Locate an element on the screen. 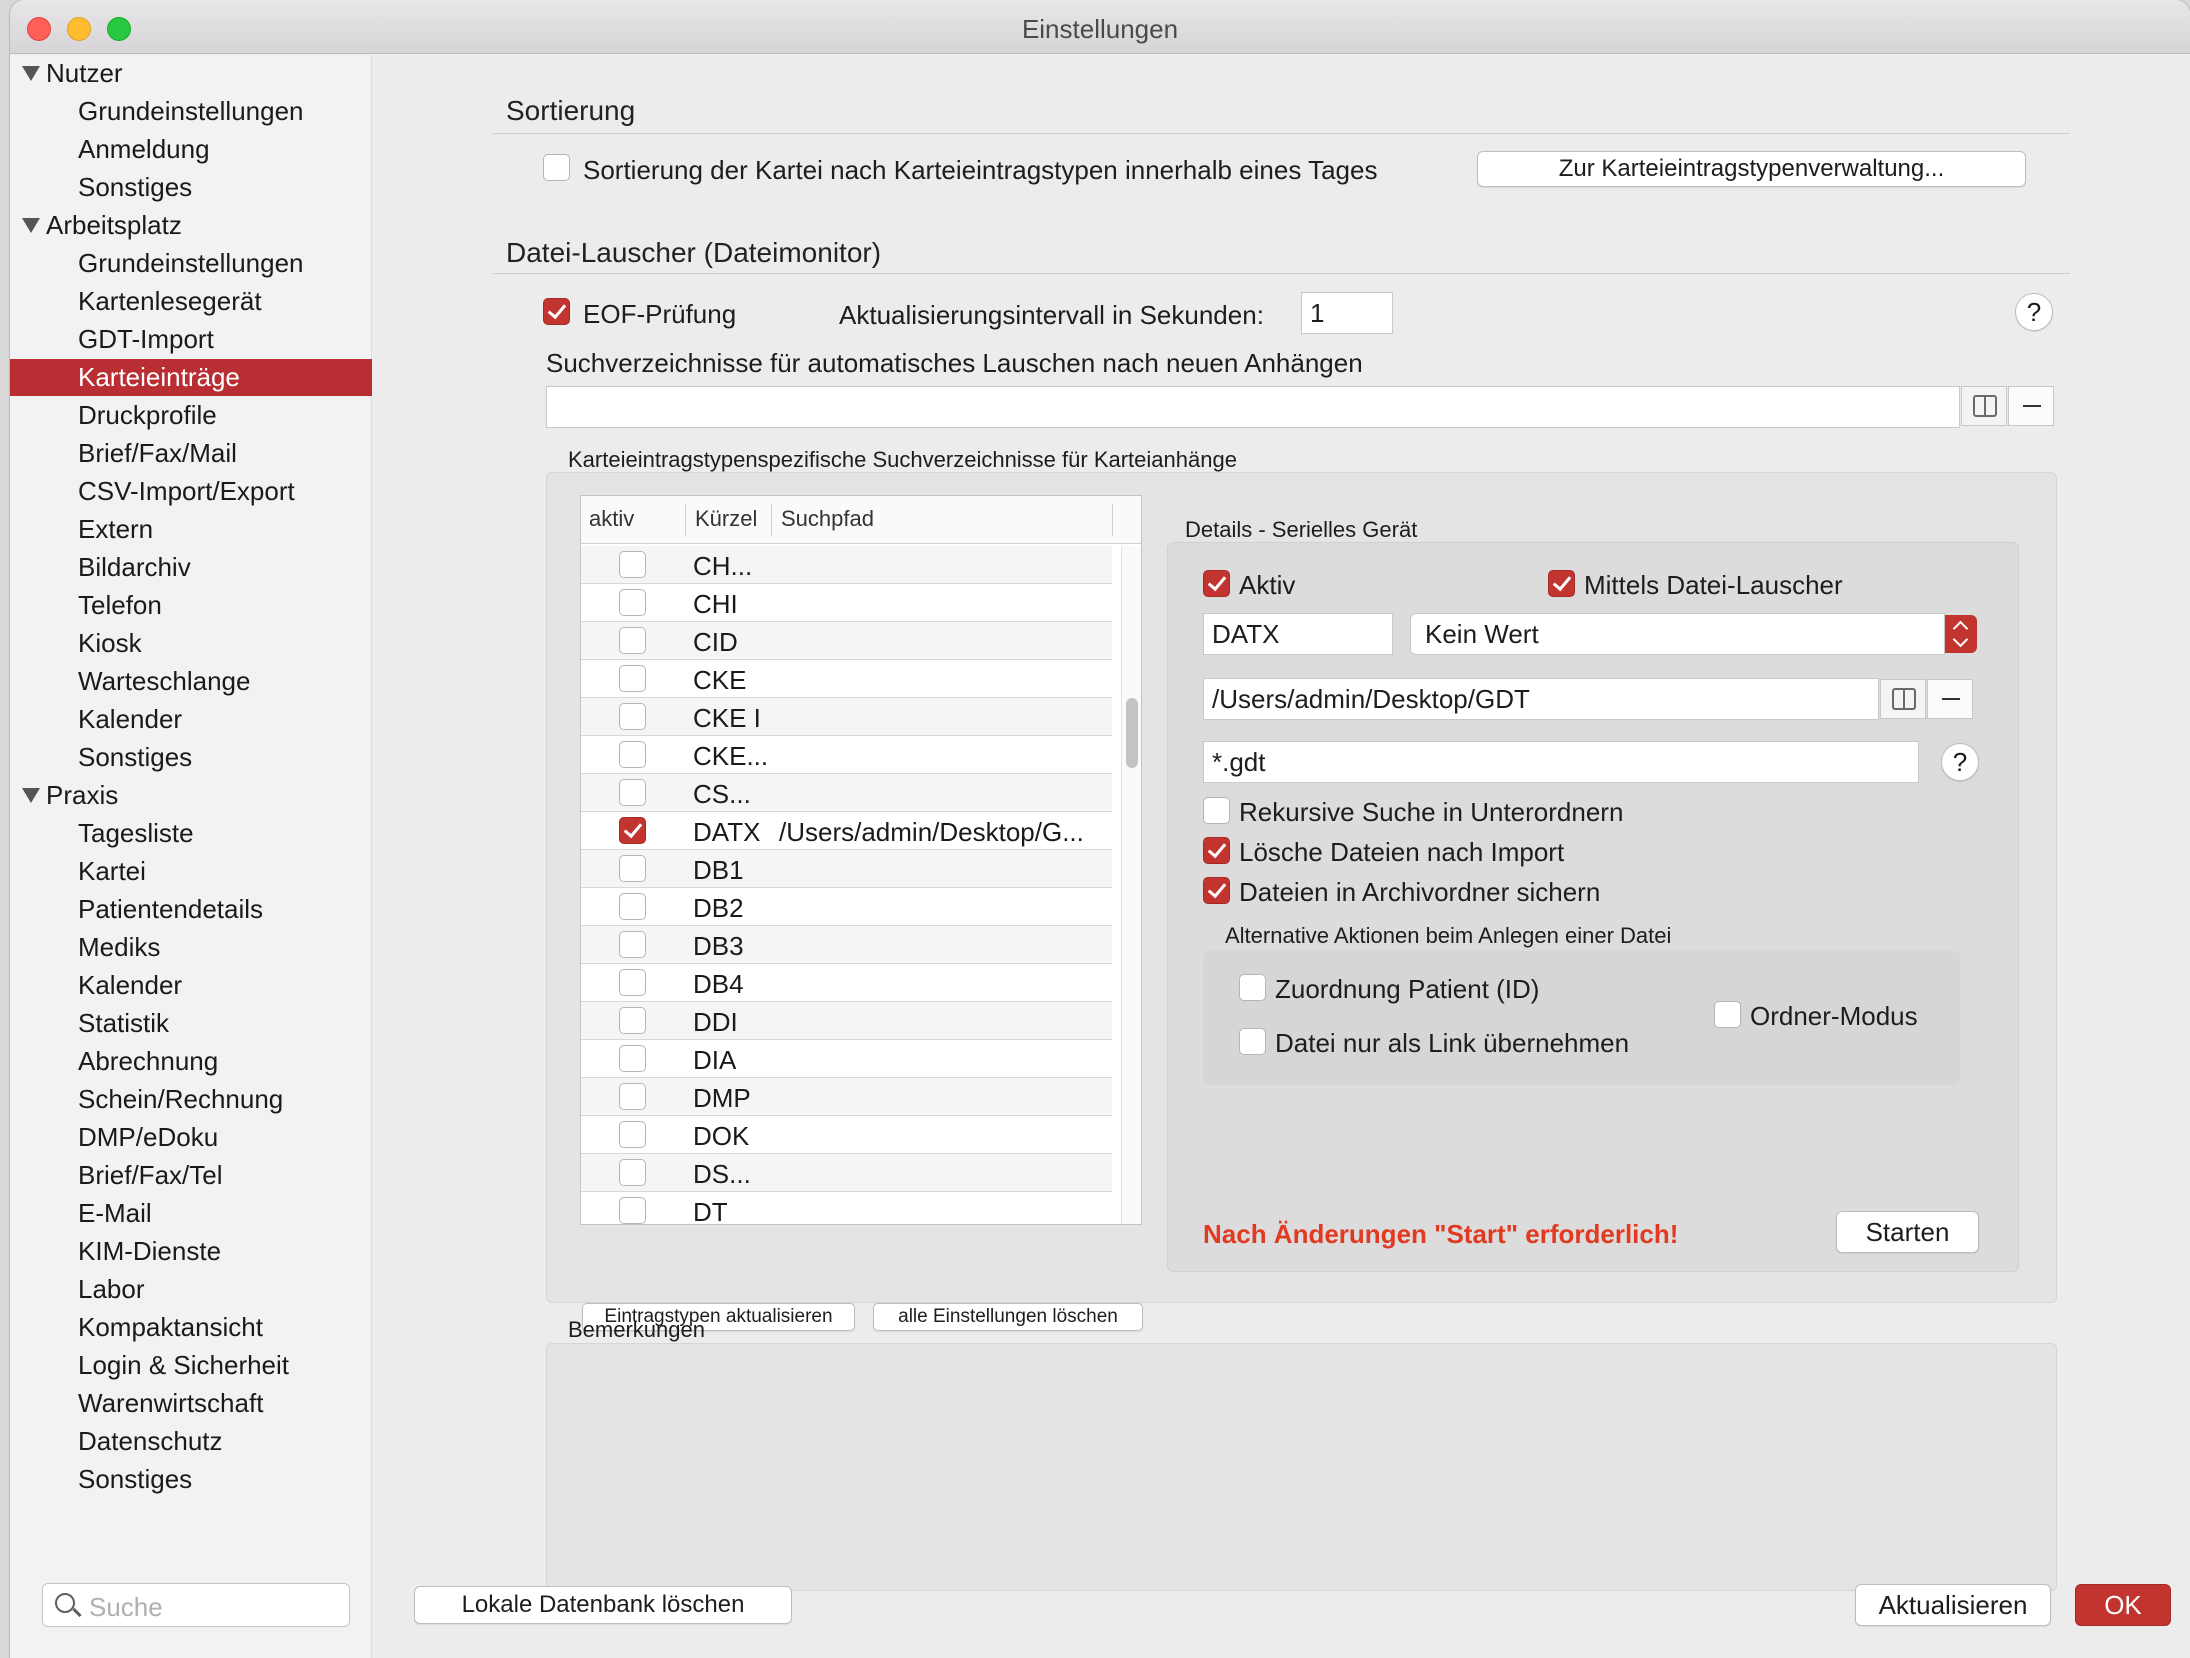 This screenshot has height=1658, width=2190. sidebar-item-kiosk: Kiosk is located at coordinates (191, 643).